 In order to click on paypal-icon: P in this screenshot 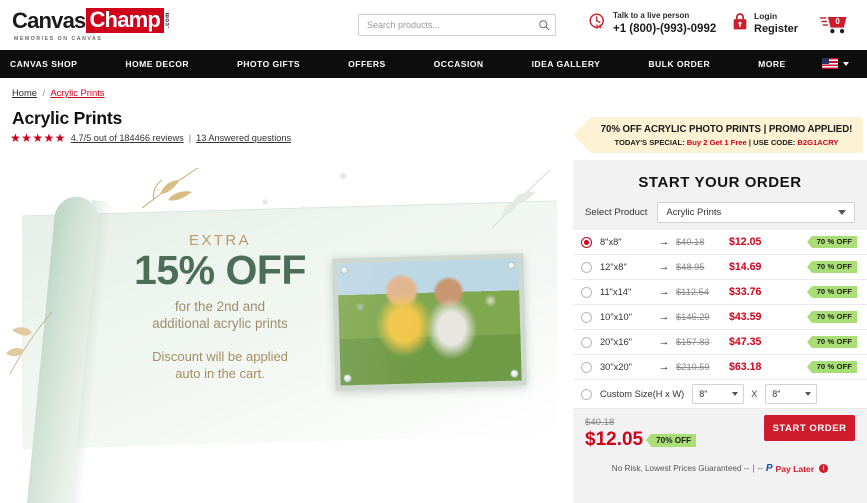, I will do `click(769, 468)`.